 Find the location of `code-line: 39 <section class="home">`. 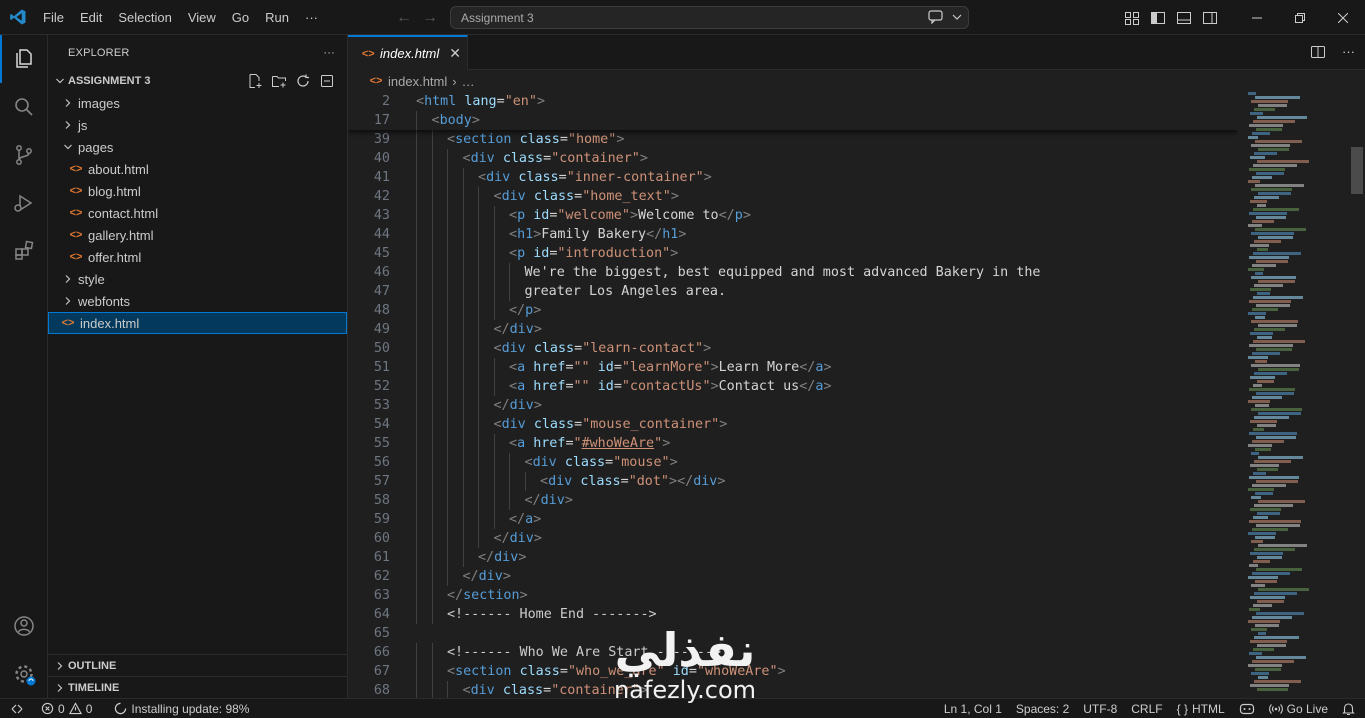

code-line: 39 <section class="home"> is located at coordinates (793, 139).